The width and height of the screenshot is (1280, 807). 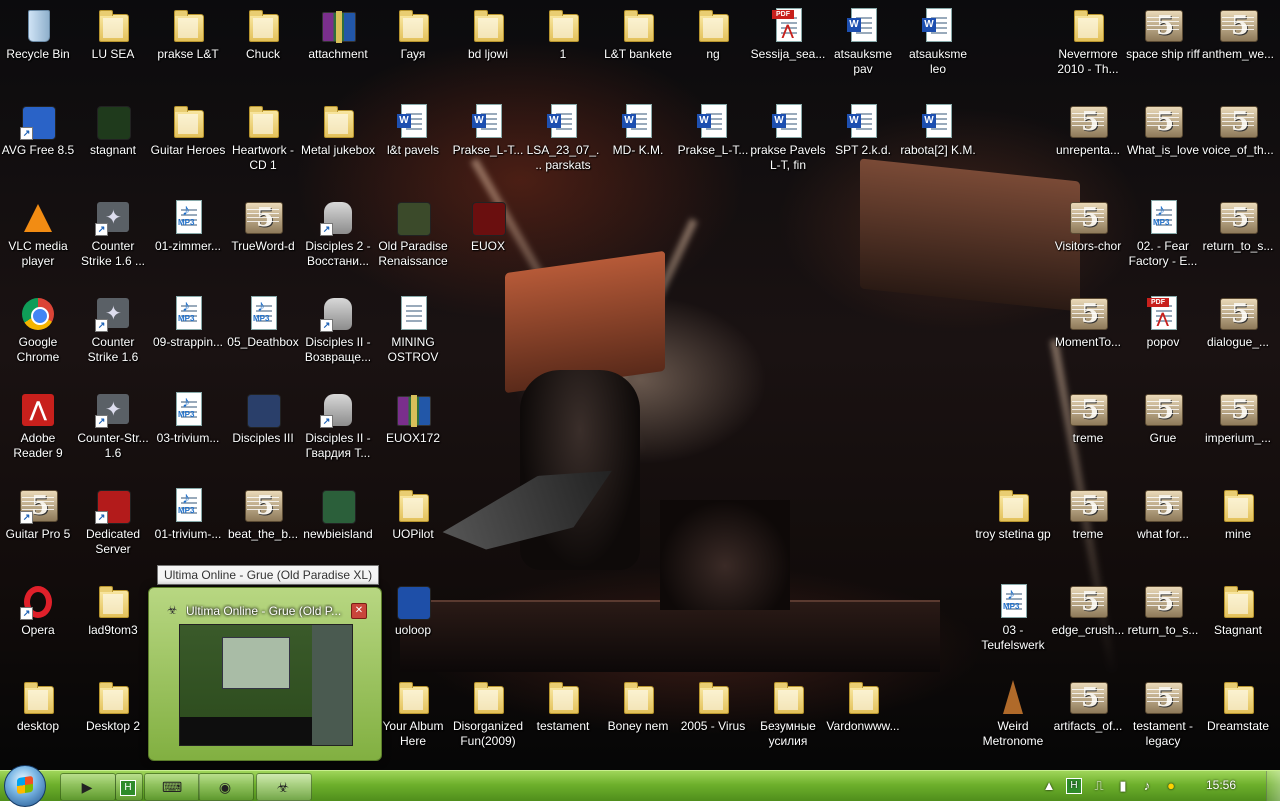 What do you see at coordinates (25, 786) in the screenshot?
I see `start-button` at bounding box center [25, 786].